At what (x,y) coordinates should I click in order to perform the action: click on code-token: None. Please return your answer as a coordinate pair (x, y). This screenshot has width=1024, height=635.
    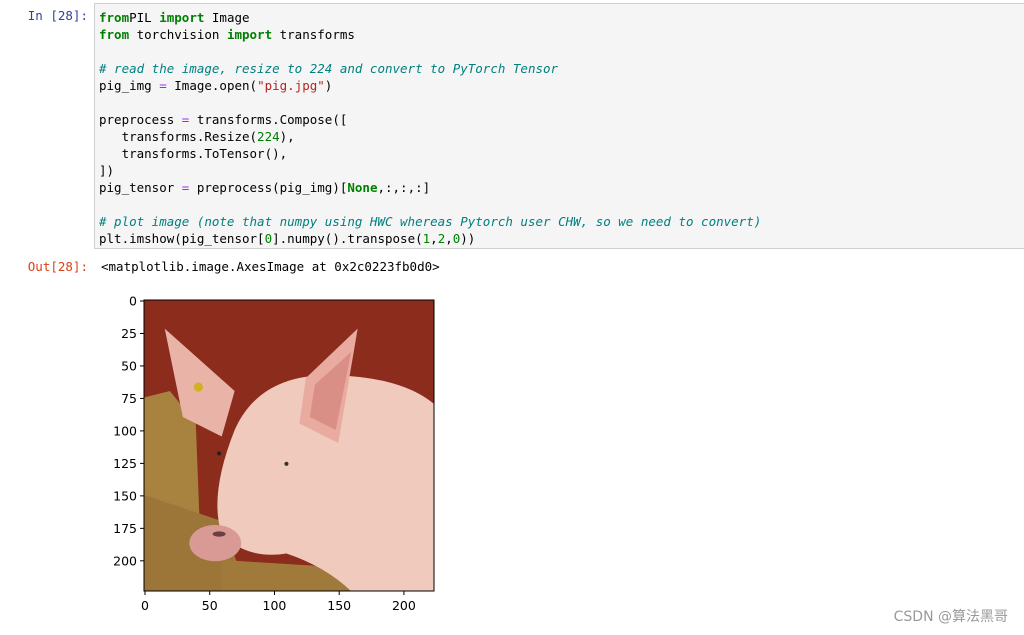
    Looking at the image, I should click on (362, 187).